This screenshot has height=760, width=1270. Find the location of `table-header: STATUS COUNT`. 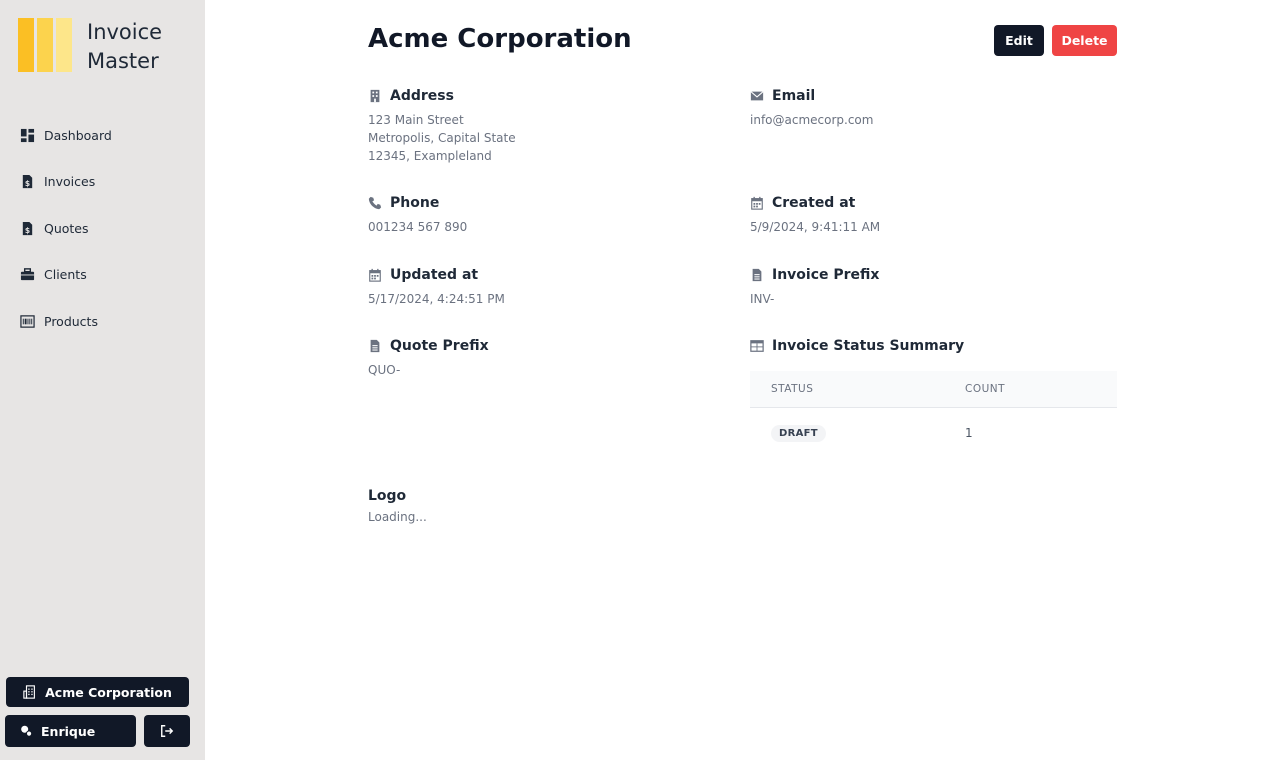

table-header: STATUS COUNT is located at coordinates (933, 389).